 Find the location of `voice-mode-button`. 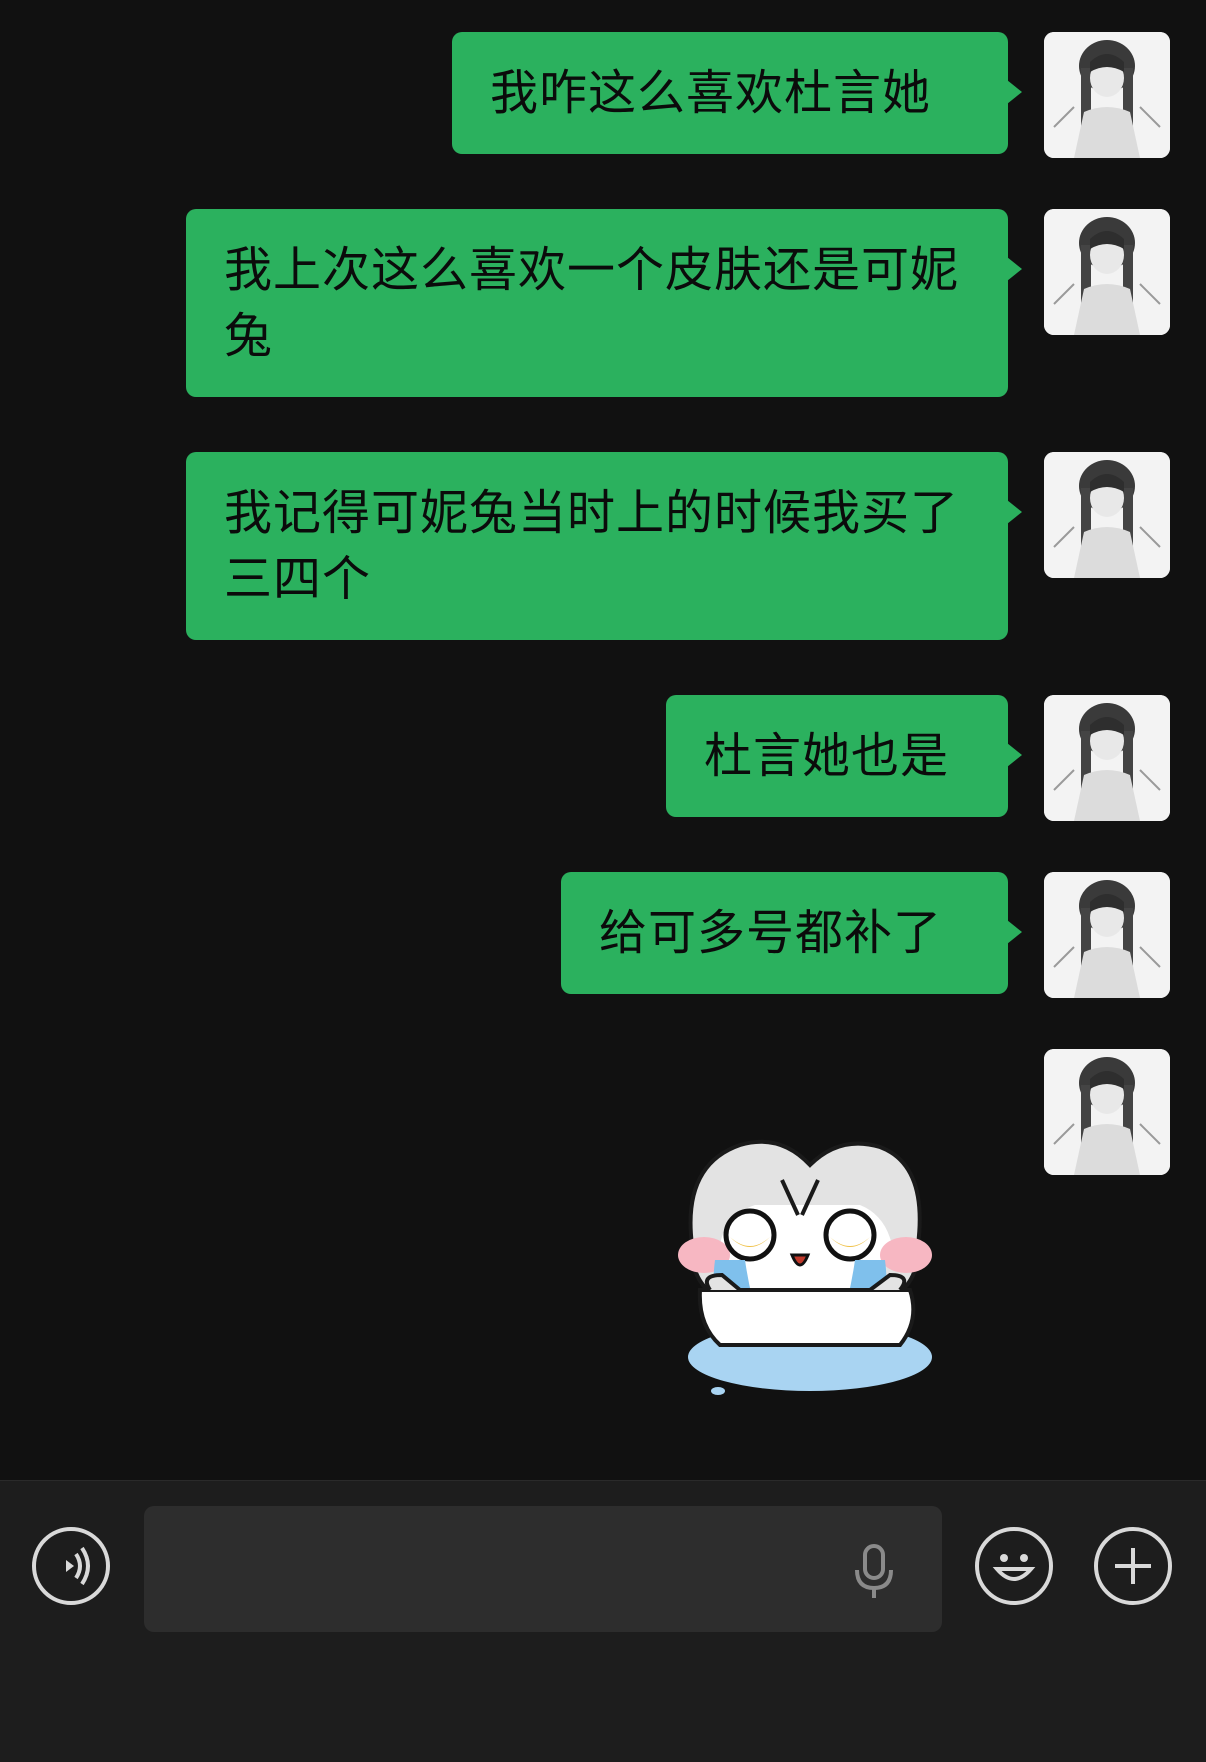

voice-mode-button is located at coordinates (71, 1566).